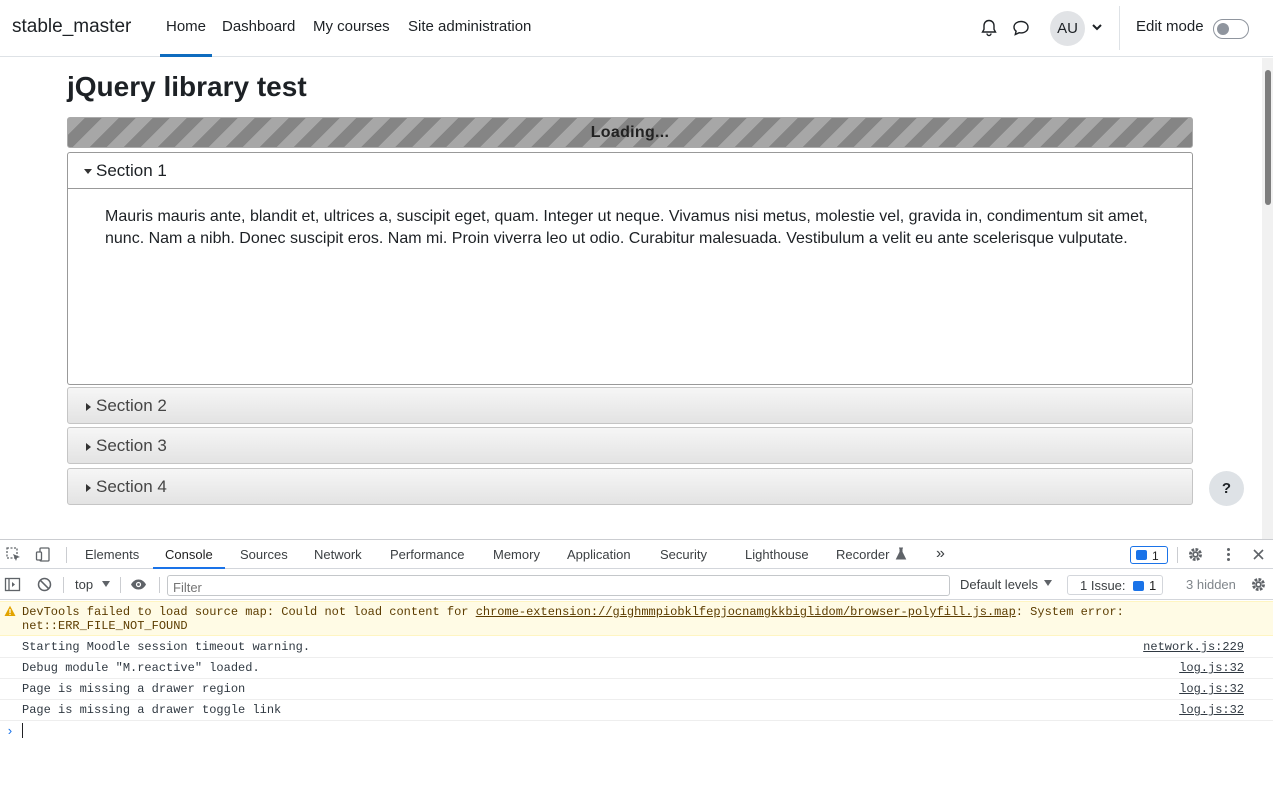 This screenshot has width=1273, height=789. Describe the element at coordinates (131, 445) in the screenshot. I see `section-label: Section 3` at that location.